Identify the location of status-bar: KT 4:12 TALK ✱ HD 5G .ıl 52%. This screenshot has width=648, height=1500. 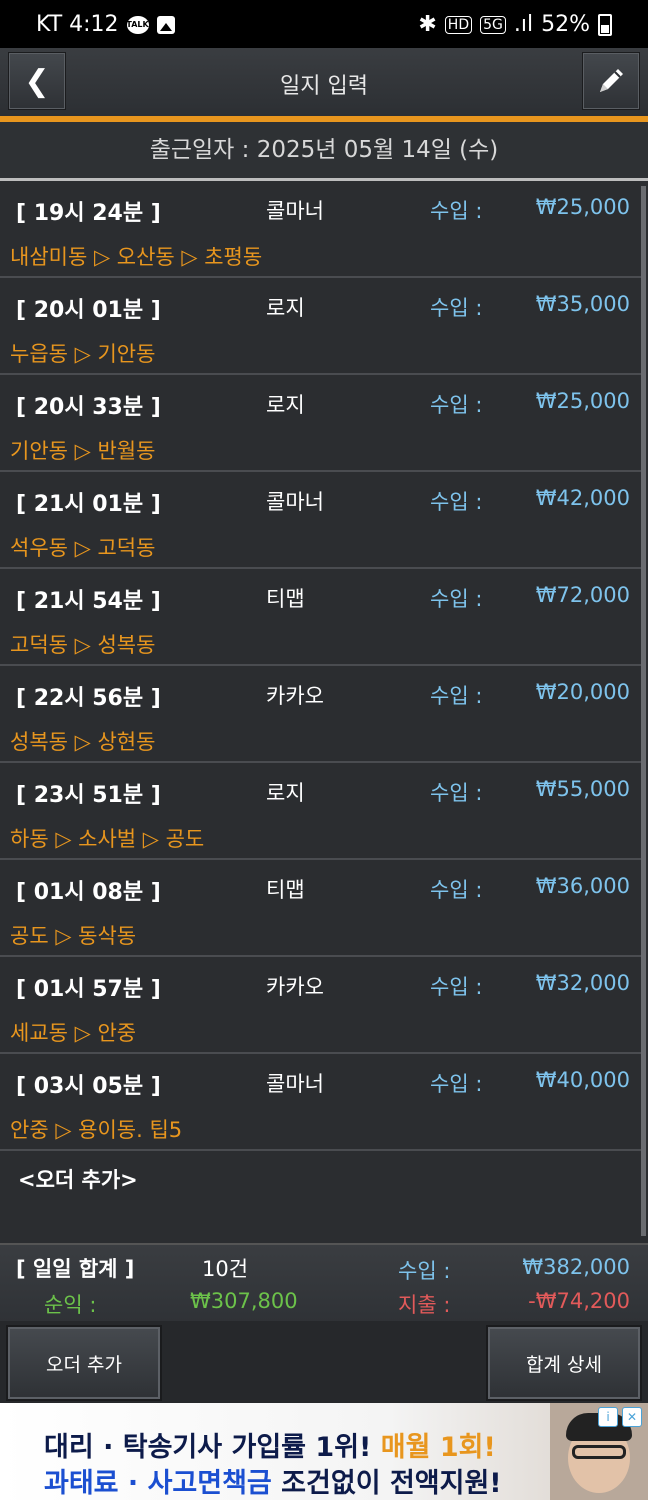
(324, 24).